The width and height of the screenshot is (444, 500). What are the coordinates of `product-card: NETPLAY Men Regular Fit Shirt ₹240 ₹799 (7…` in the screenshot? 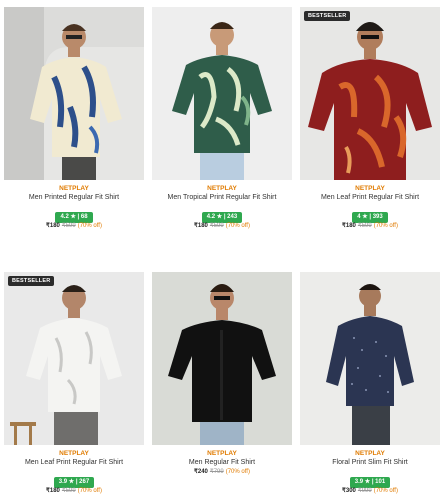 It's located at (222, 373).